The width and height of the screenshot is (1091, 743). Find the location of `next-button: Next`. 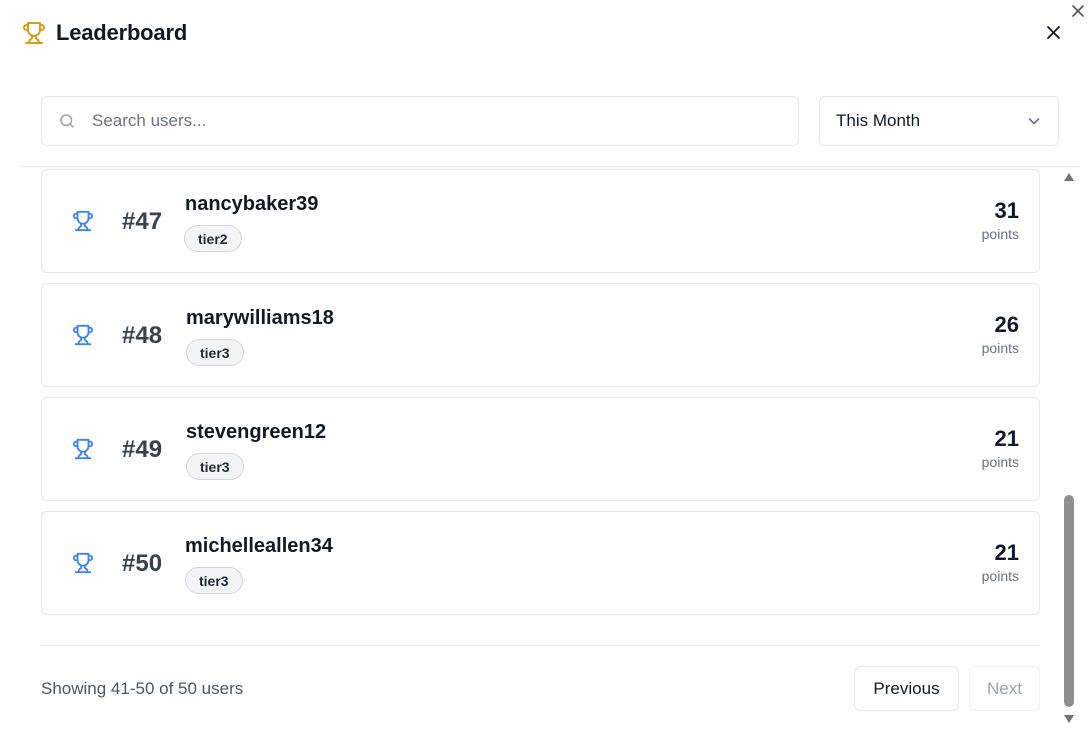

next-button: Next is located at coordinates (1004, 688).